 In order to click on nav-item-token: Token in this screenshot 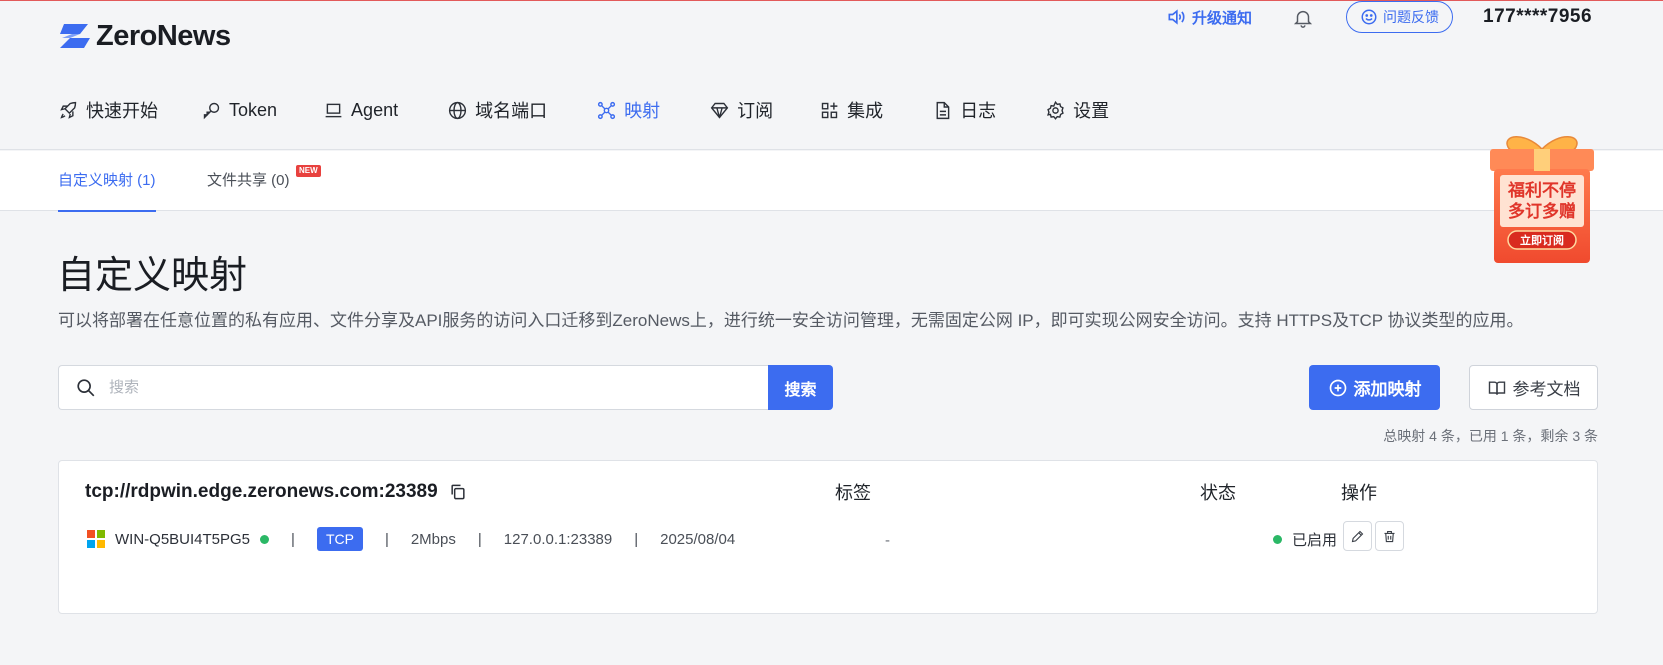, I will do `click(239, 110)`.